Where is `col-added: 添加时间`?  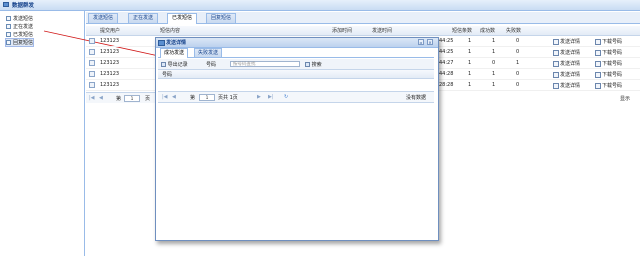 col-added: 添加时间 is located at coordinates (342, 31).